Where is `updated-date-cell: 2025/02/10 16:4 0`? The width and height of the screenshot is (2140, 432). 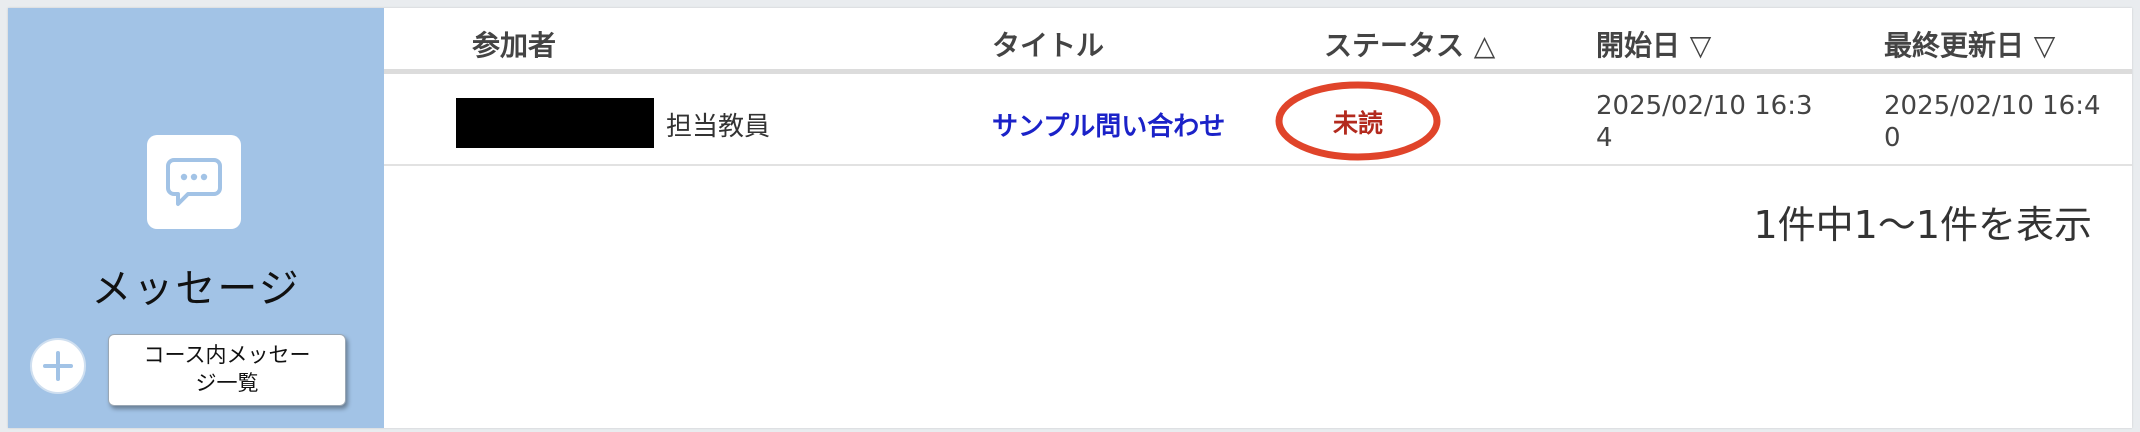 updated-date-cell: 2025/02/10 16:4 0 is located at coordinates (2004, 122).